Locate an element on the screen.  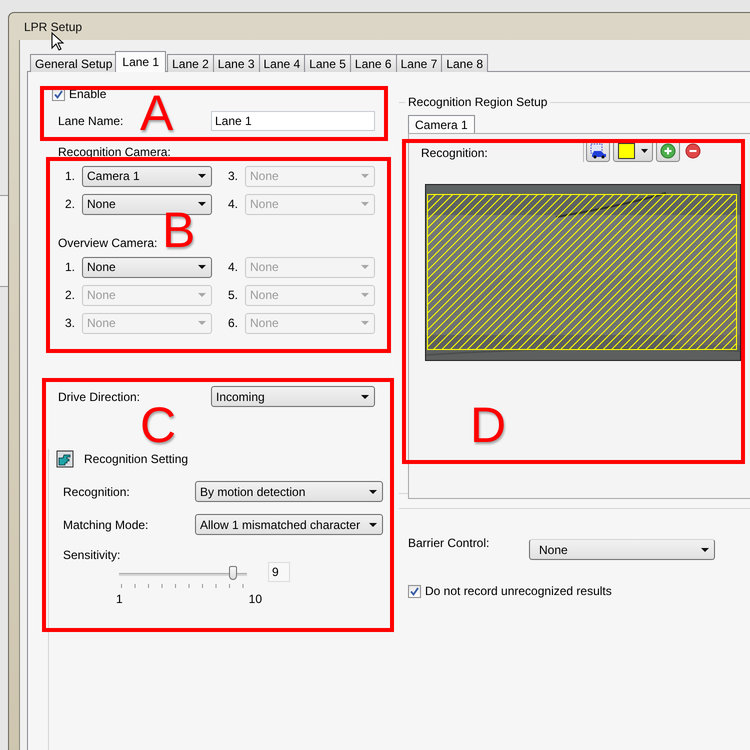
max-label: 10 is located at coordinates (255, 599).